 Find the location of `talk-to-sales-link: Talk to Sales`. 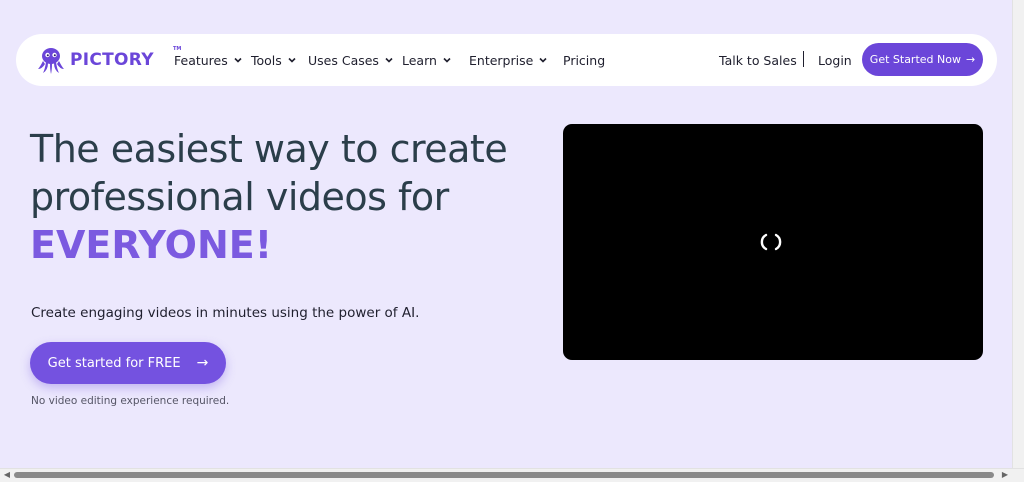

talk-to-sales-link: Talk to Sales is located at coordinates (758, 60).